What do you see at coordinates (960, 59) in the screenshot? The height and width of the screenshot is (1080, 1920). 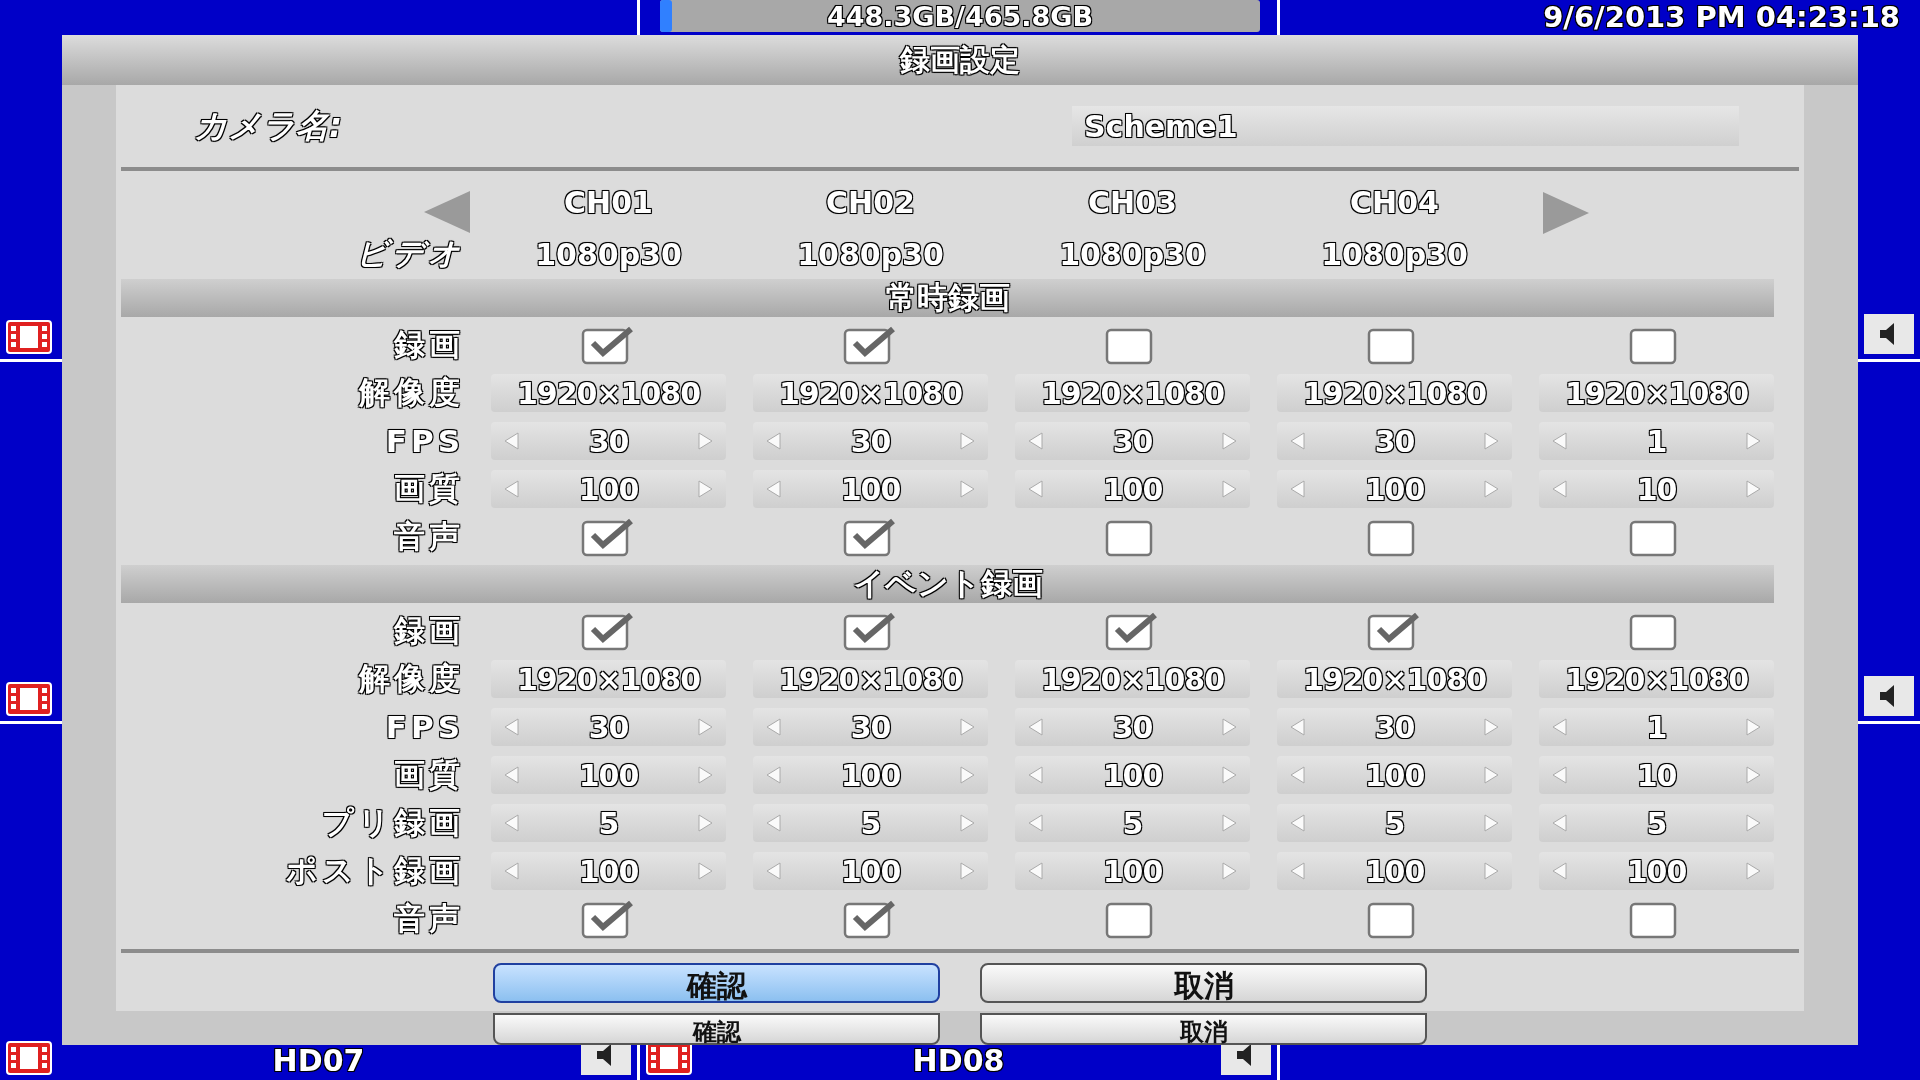 I see `dialog-title: 録画設定` at bounding box center [960, 59].